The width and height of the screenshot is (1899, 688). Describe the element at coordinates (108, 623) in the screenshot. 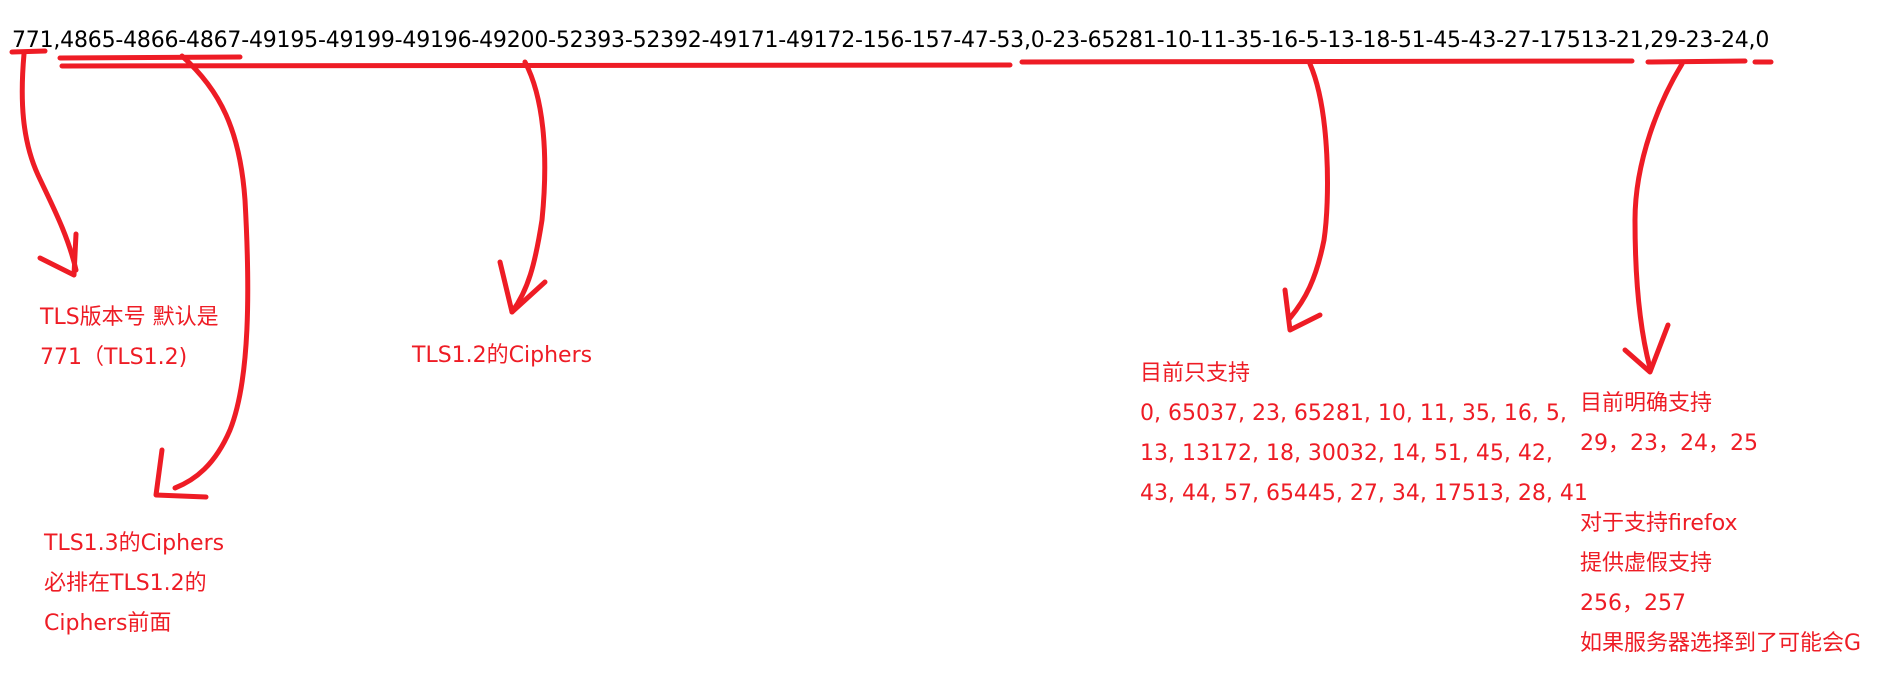

I see `annotation-line: Ciphers前面` at that location.